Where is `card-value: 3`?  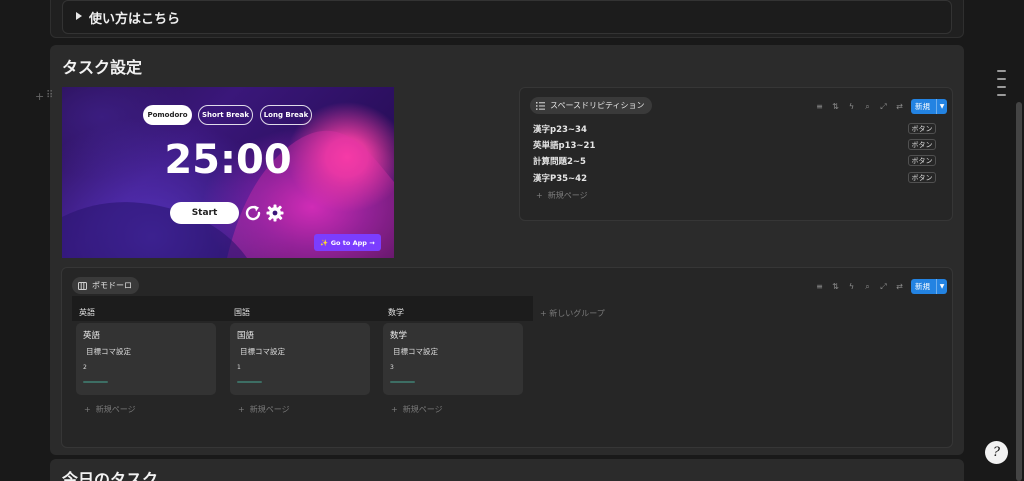 card-value: 3 is located at coordinates (392, 367).